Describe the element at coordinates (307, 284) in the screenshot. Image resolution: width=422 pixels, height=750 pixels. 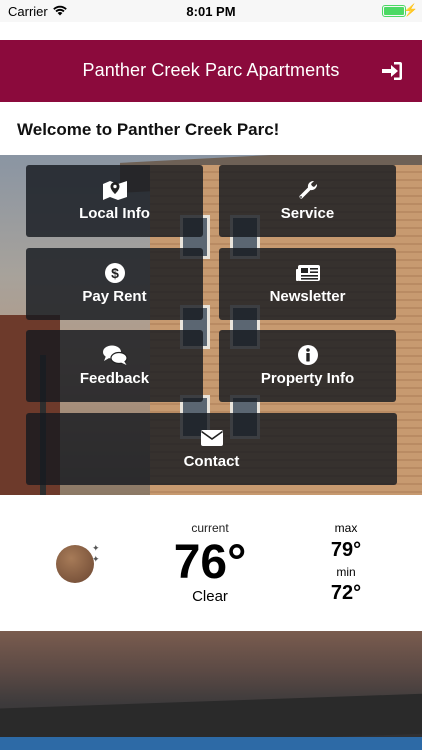
I see `tile-newsletter: Newsletter` at that location.